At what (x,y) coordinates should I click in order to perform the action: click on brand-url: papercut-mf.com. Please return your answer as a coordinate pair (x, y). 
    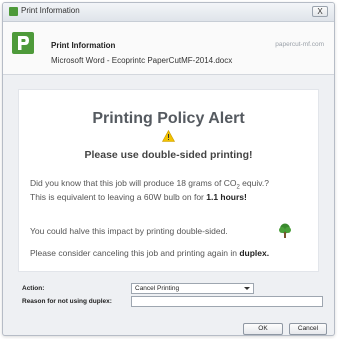
    Looking at the image, I should click on (299, 44).